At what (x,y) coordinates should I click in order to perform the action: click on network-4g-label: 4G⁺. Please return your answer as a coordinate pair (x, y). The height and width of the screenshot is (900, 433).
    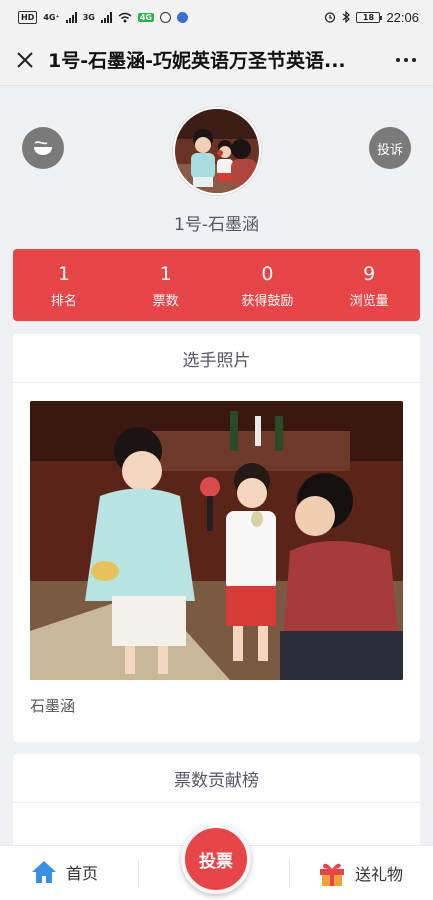
    Looking at the image, I should click on (51, 17).